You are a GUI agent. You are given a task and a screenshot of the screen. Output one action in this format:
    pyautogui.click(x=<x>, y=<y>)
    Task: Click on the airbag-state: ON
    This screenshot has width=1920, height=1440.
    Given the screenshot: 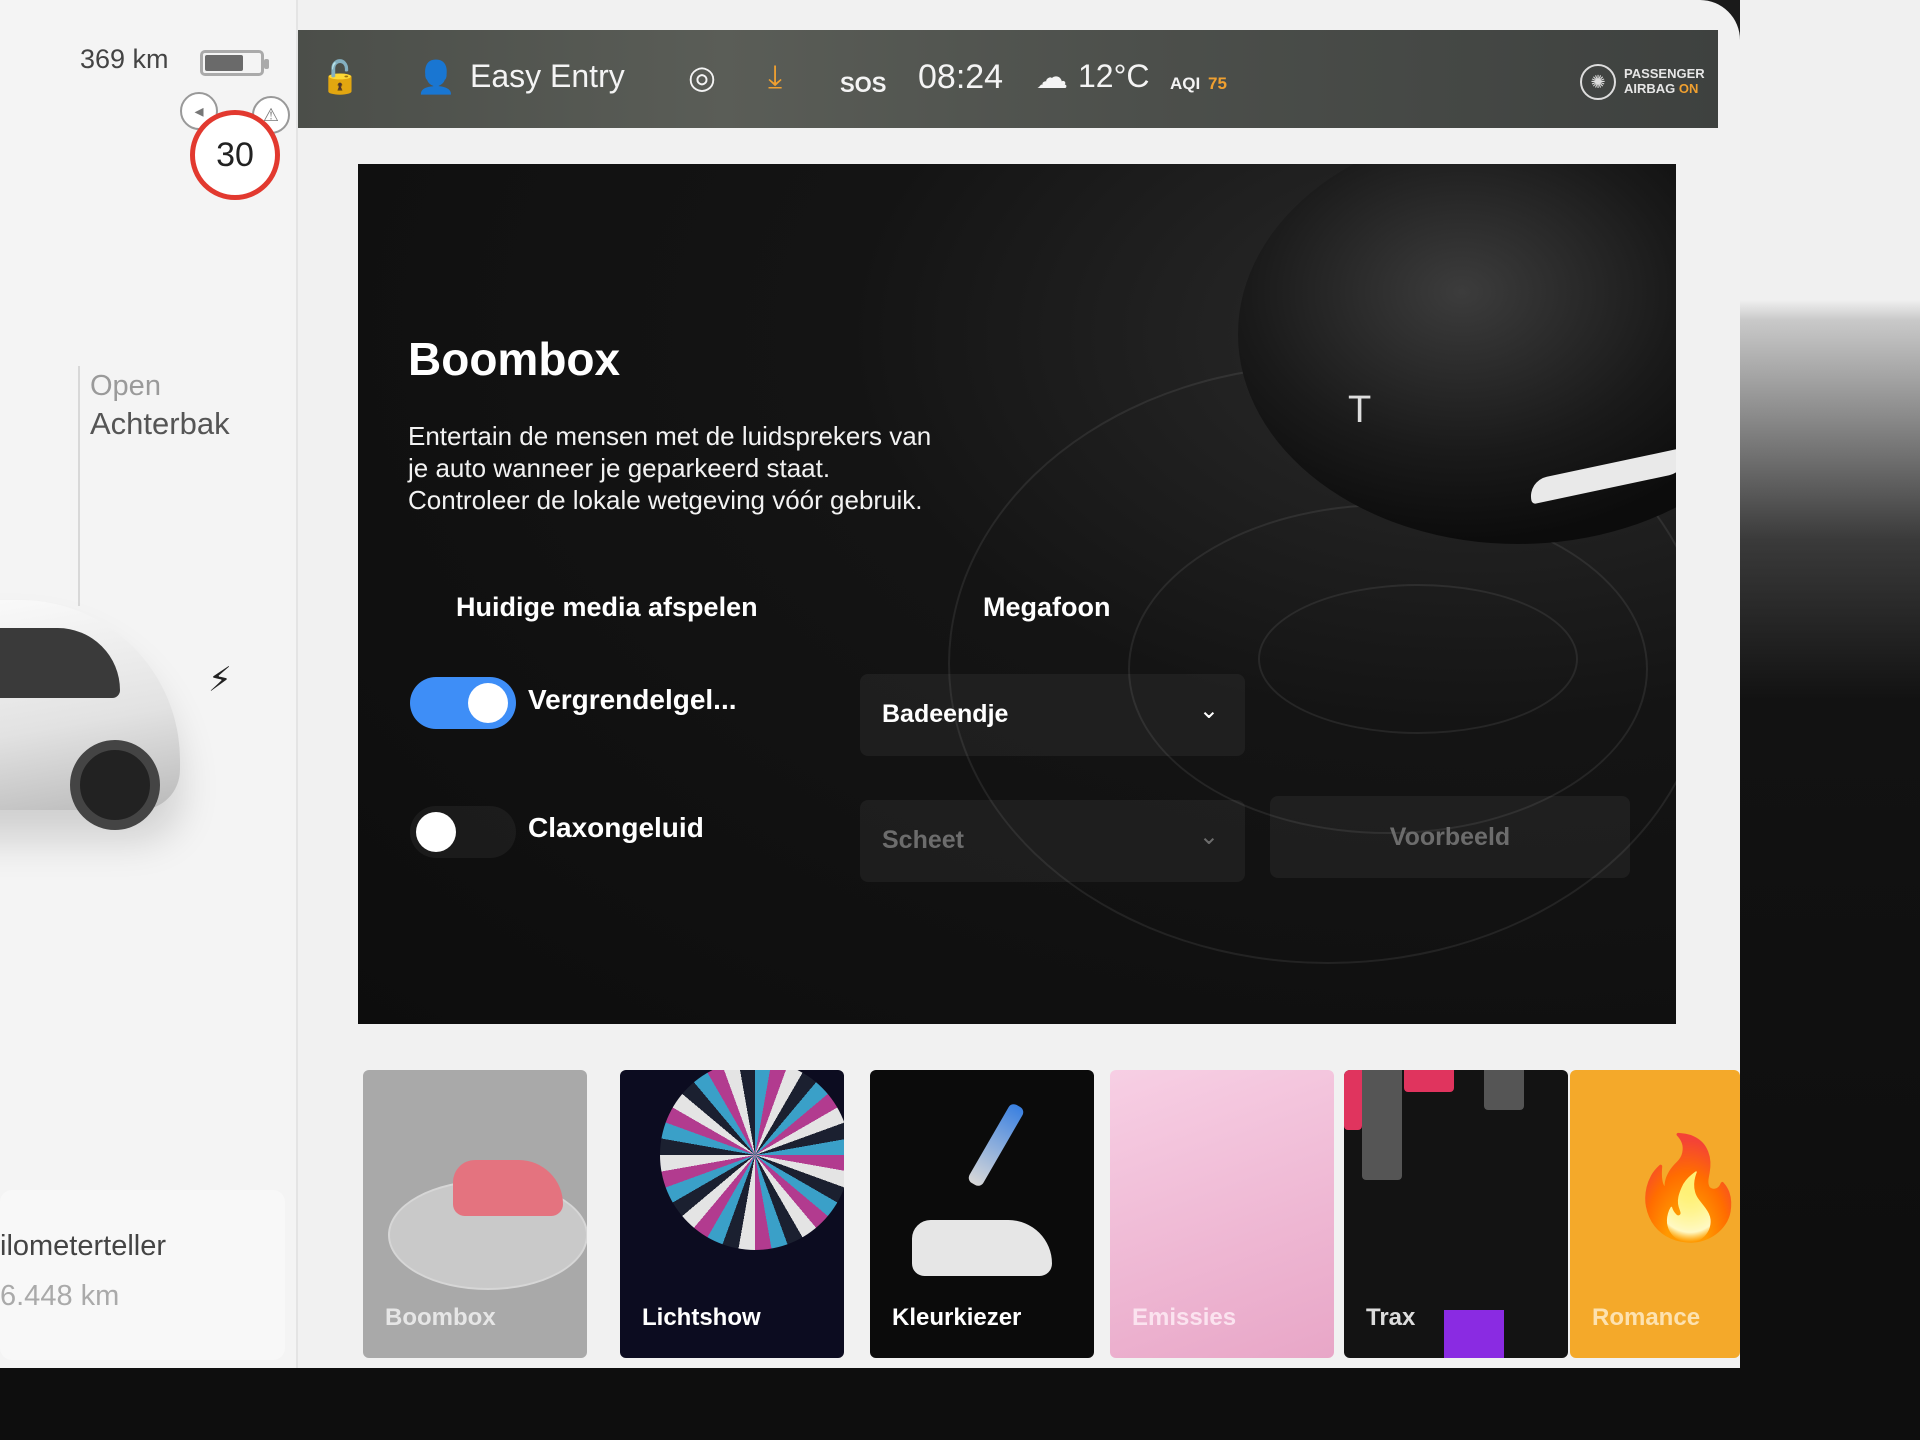 What is the action you would take?
    pyautogui.click(x=1688, y=88)
    